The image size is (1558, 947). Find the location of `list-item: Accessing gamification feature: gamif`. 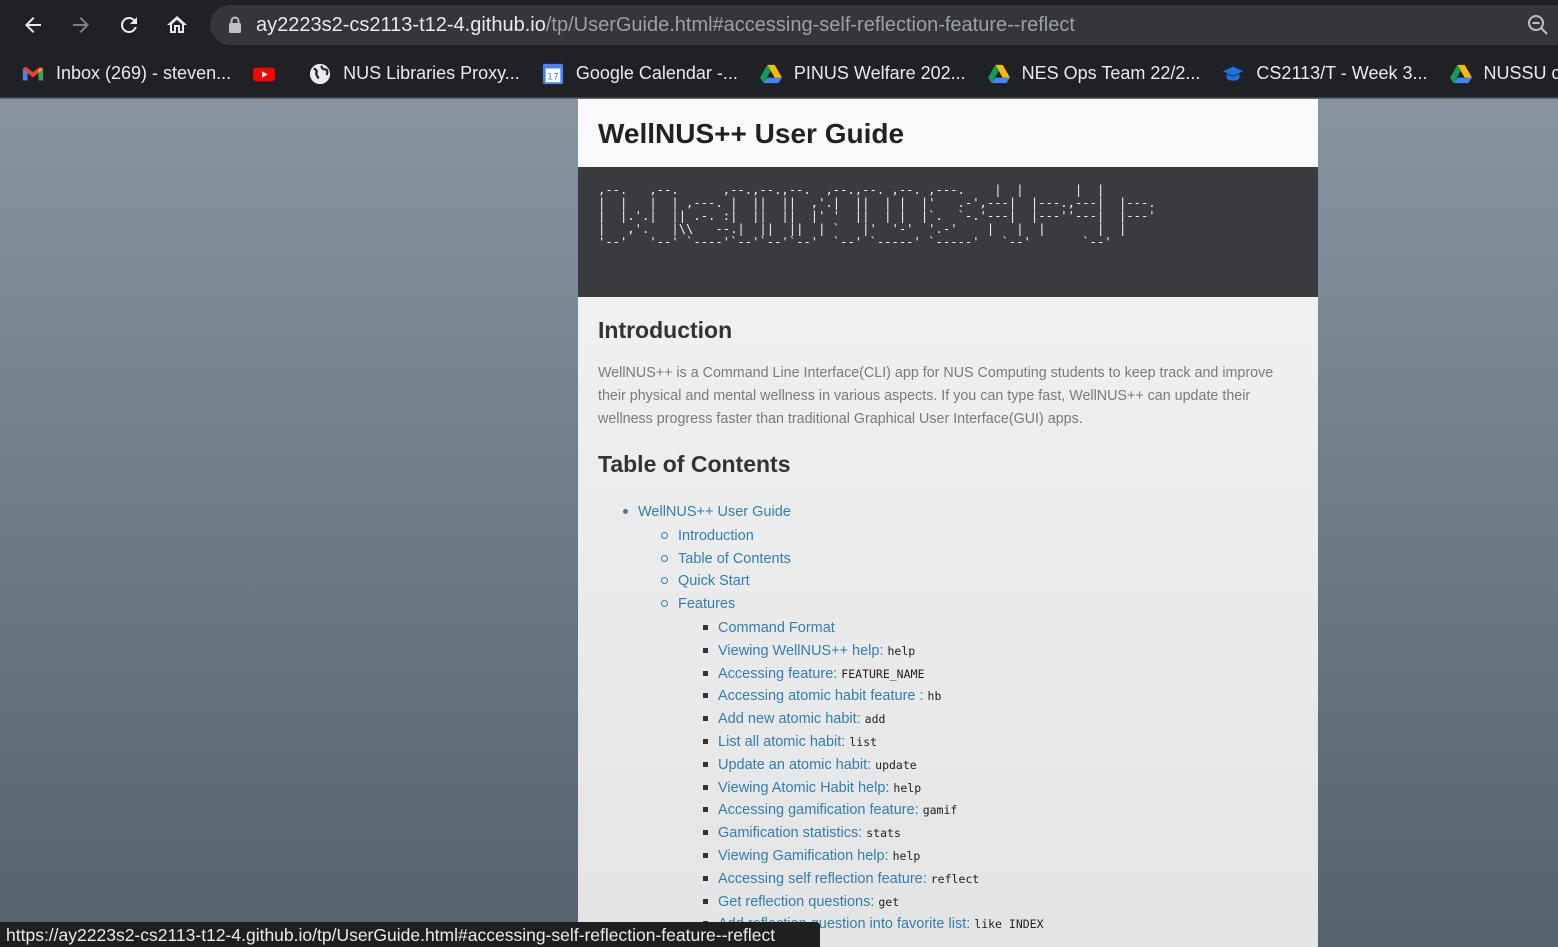

list-item: Accessing gamification feature: gamif is located at coordinates (1000, 809).